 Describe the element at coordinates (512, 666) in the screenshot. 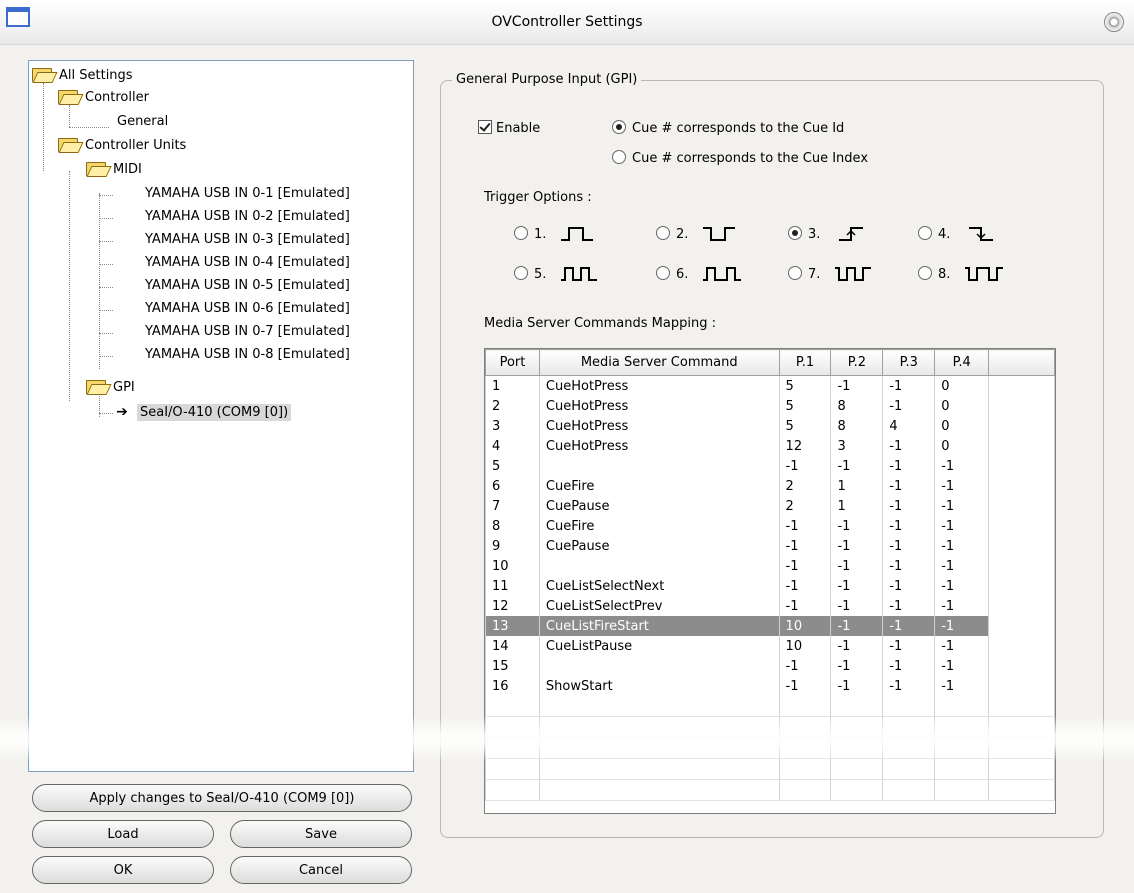

I see `cell-port: 15` at that location.